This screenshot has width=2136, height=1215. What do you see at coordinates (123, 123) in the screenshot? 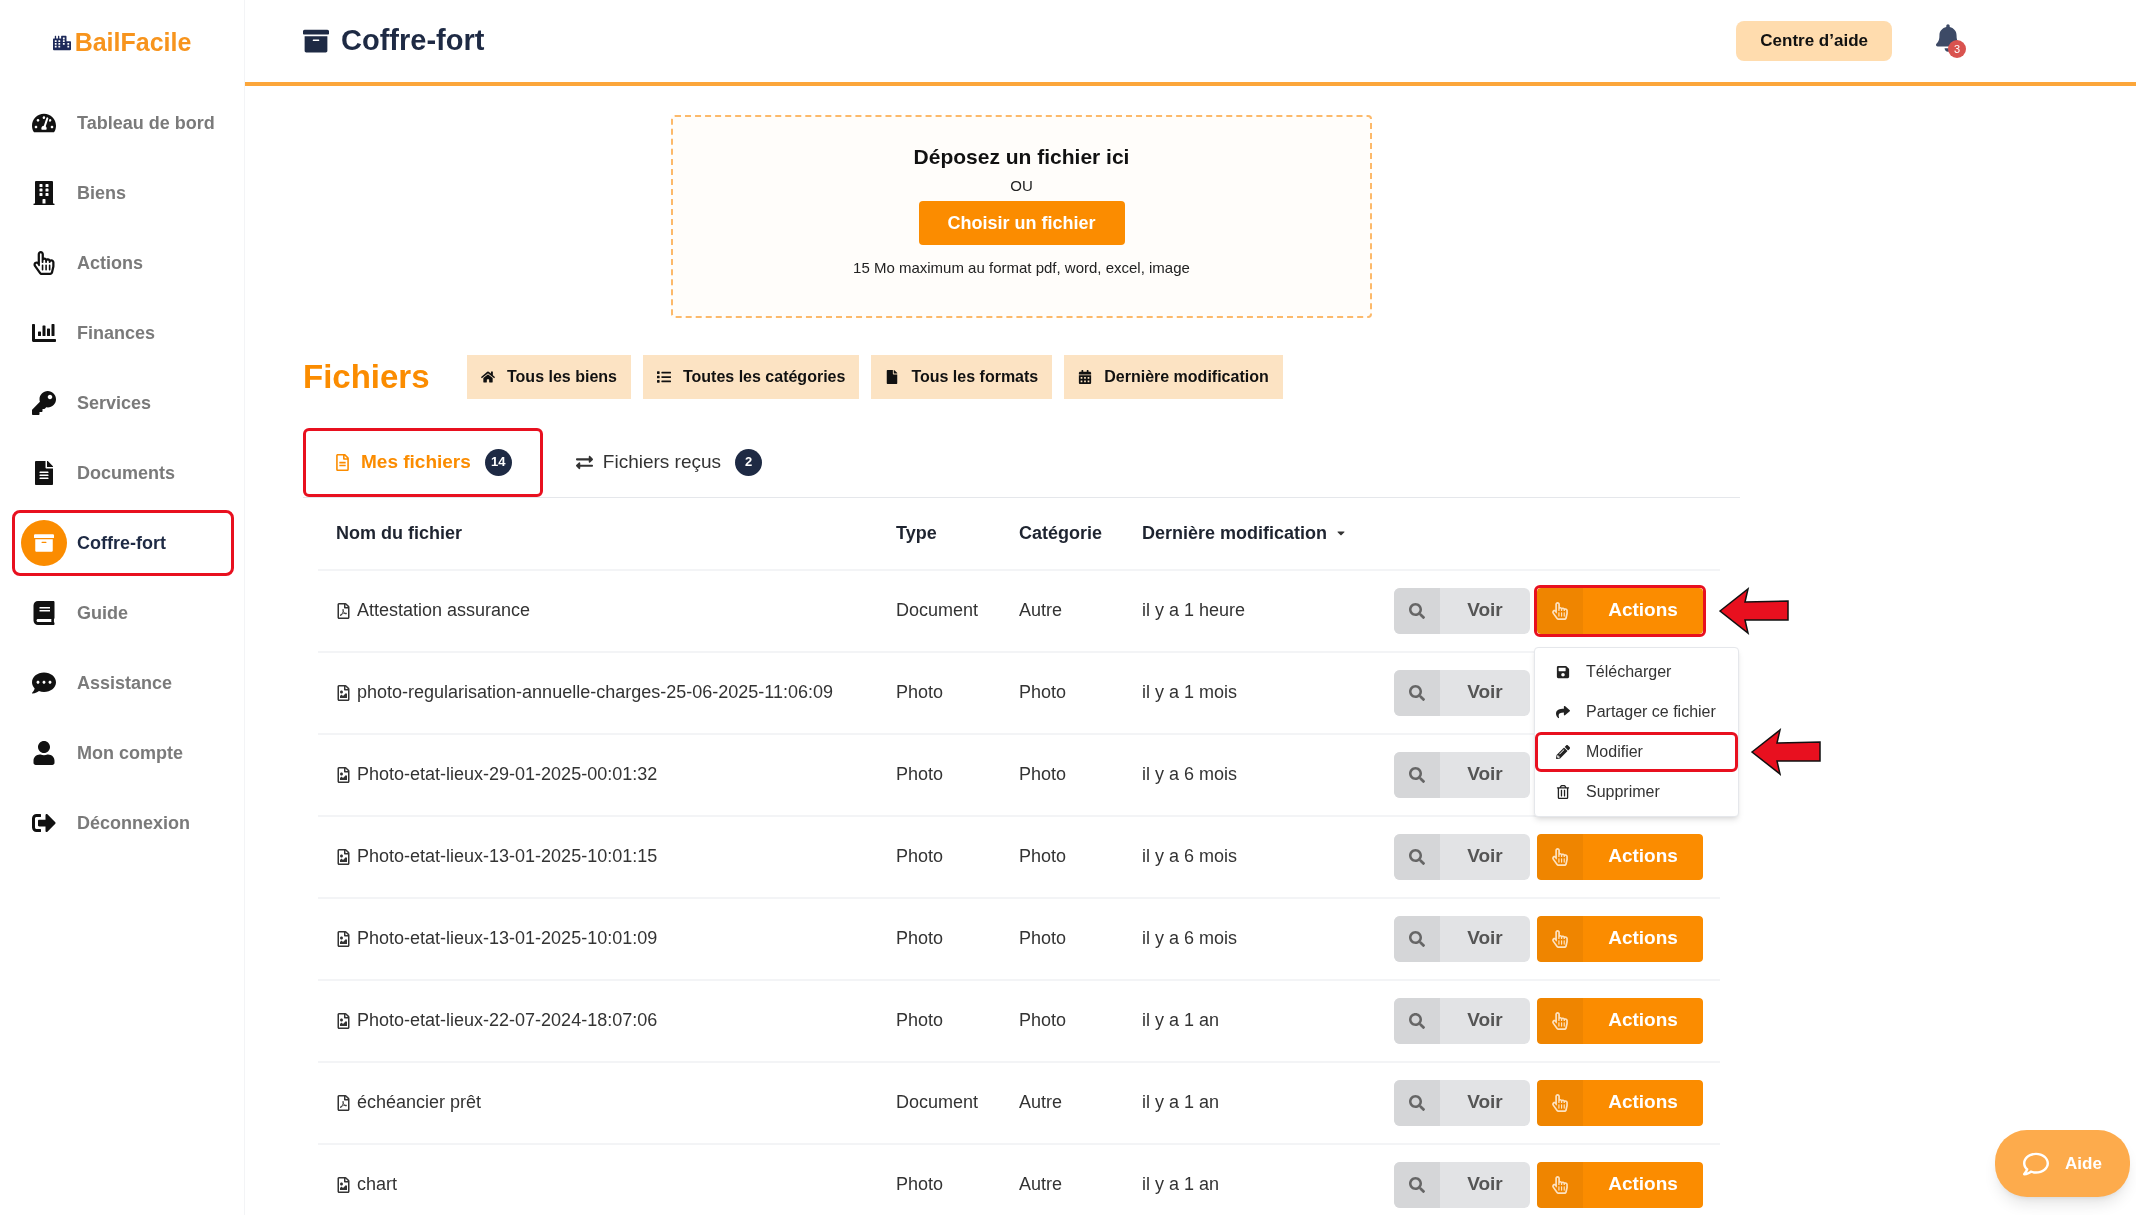
I see `sidebar-item: Tableau de bord` at bounding box center [123, 123].